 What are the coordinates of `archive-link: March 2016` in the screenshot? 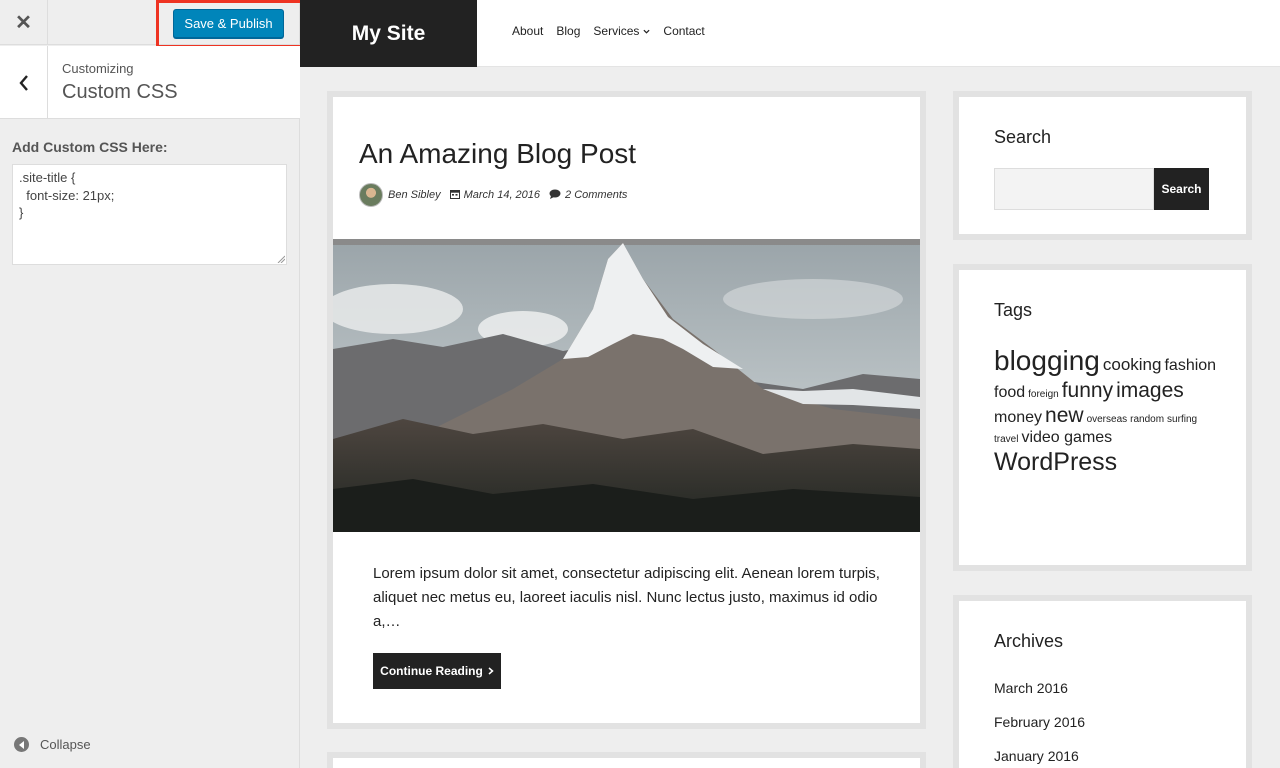 It's located at (1039, 697).